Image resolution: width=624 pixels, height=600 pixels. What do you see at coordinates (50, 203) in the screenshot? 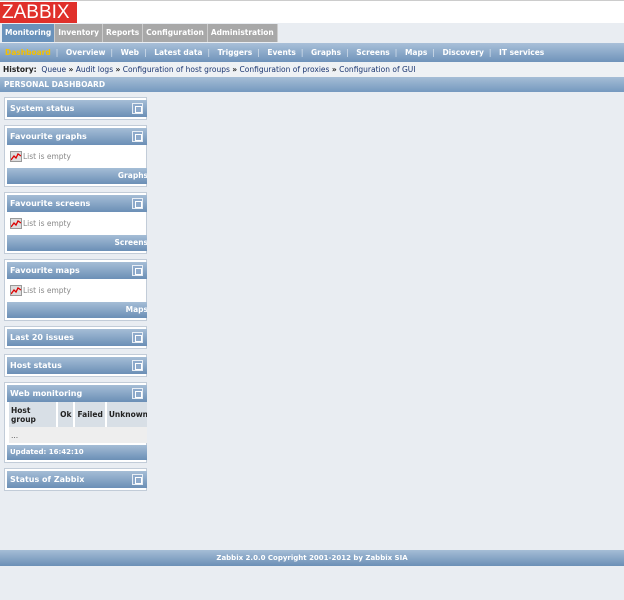
I see `widget-title: Favourite screens` at bounding box center [50, 203].